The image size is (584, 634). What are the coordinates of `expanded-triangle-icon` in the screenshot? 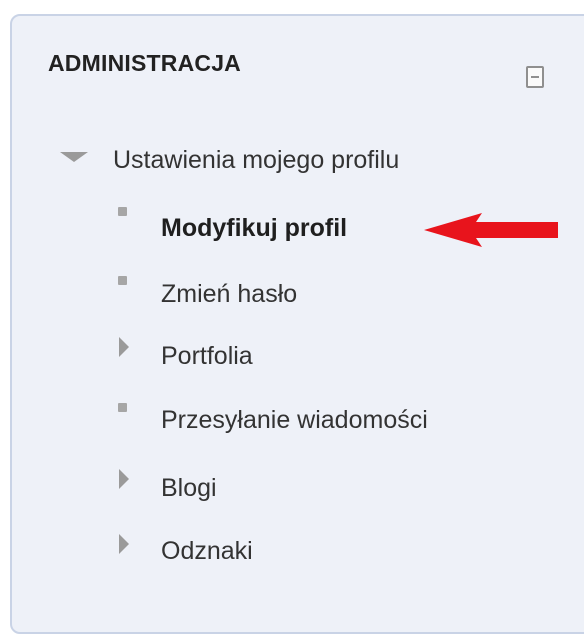 It's located at (74, 157).